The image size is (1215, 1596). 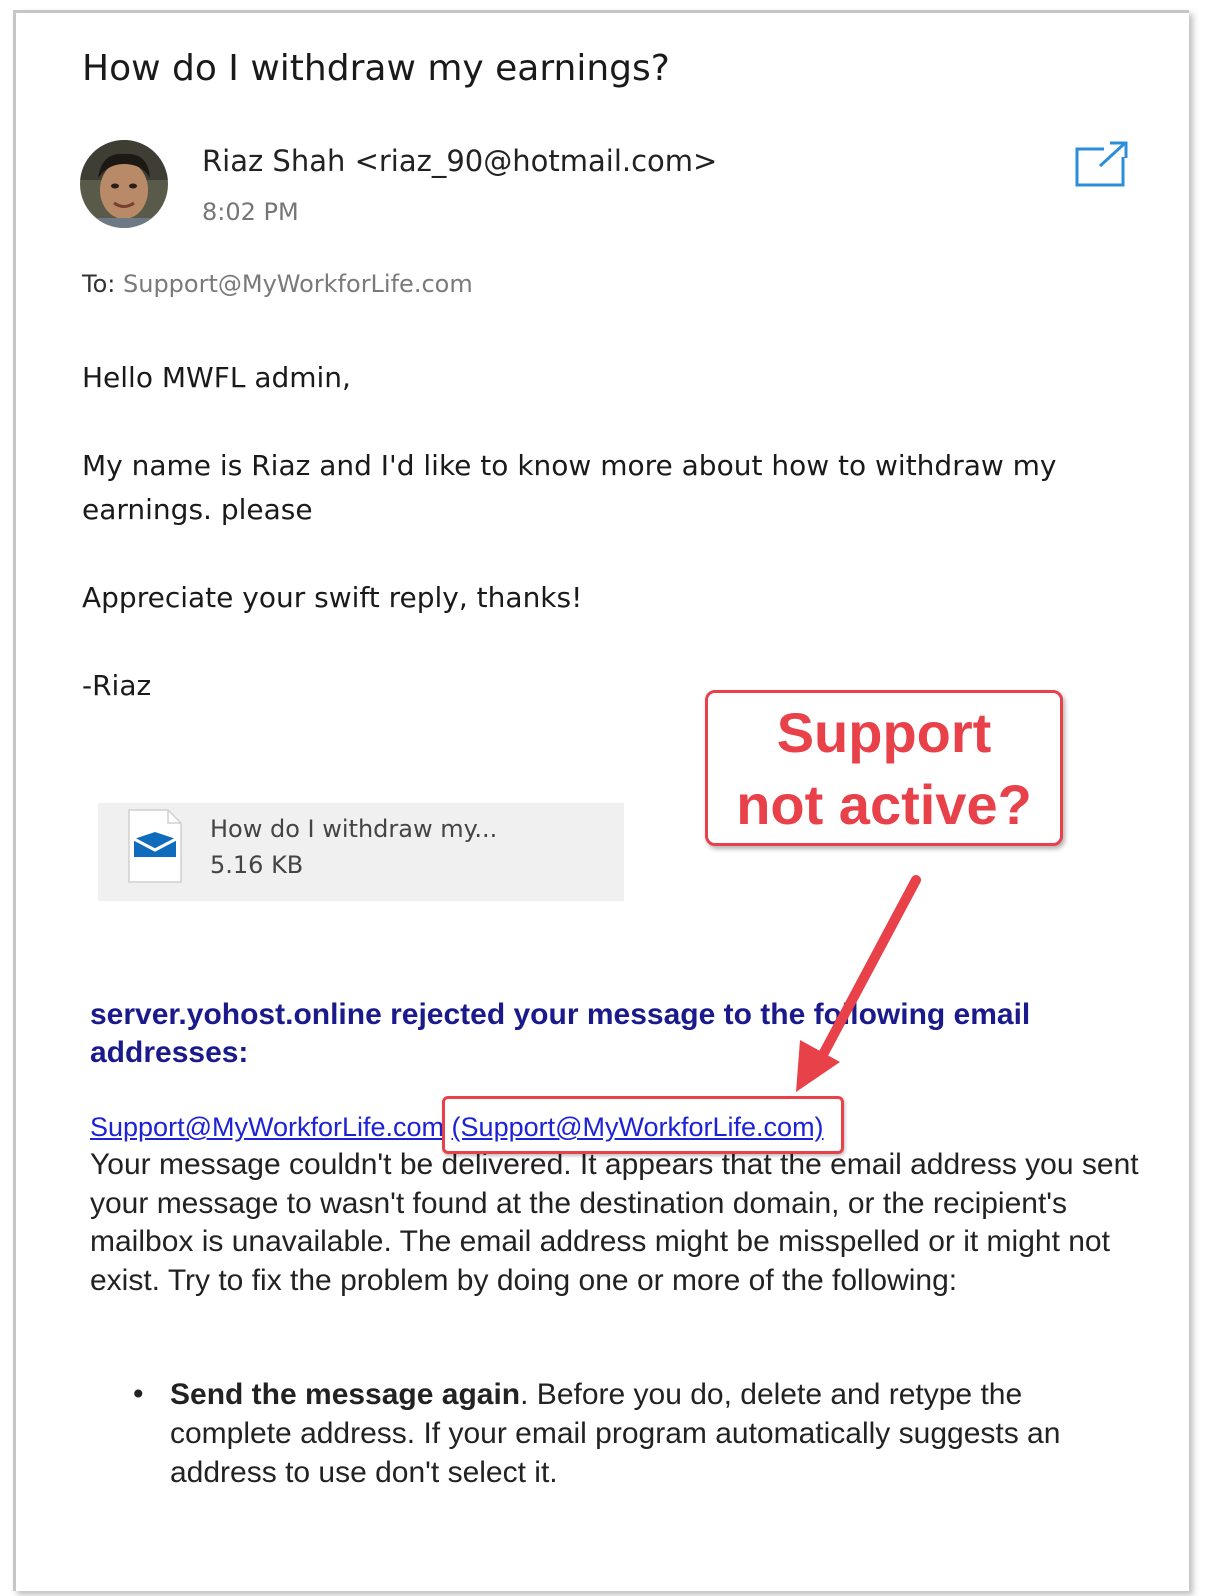 I want to click on callout-line-1: Support, so click(x=884, y=732).